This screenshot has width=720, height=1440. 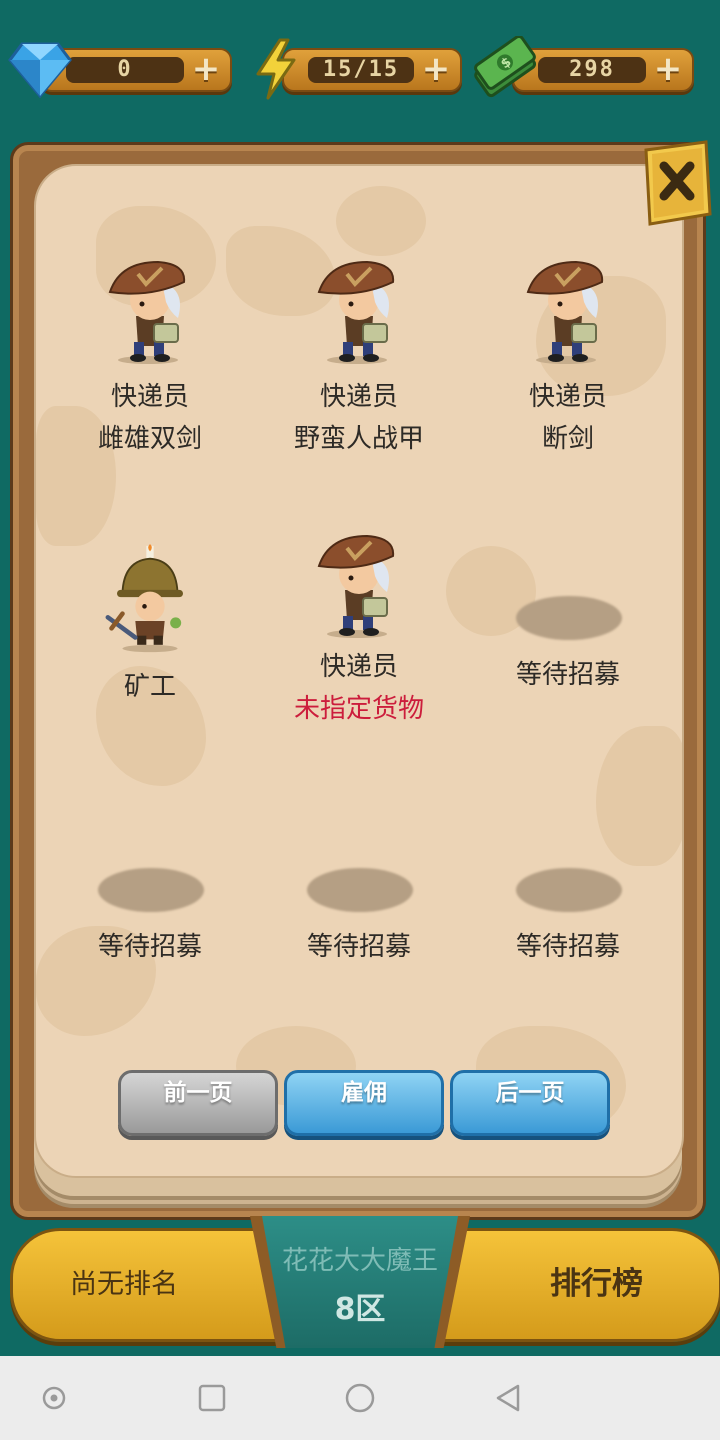 What do you see at coordinates (360, 1309) in the screenshot?
I see `server-label: 8区` at bounding box center [360, 1309].